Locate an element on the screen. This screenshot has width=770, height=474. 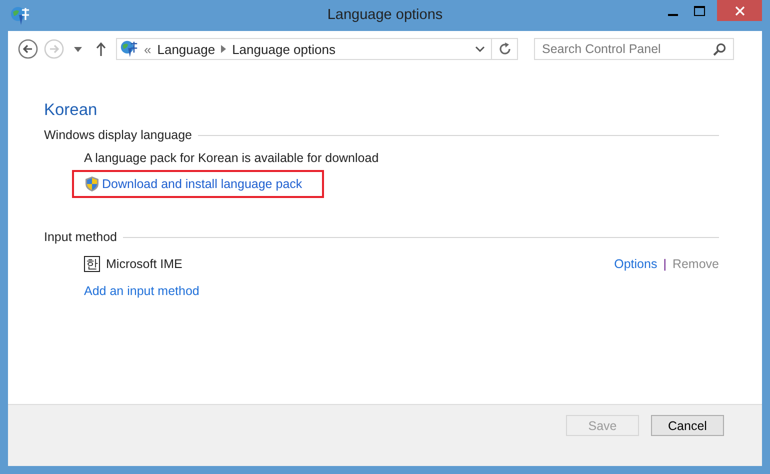
breadcrumb-item: Language is located at coordinates (186, 49).